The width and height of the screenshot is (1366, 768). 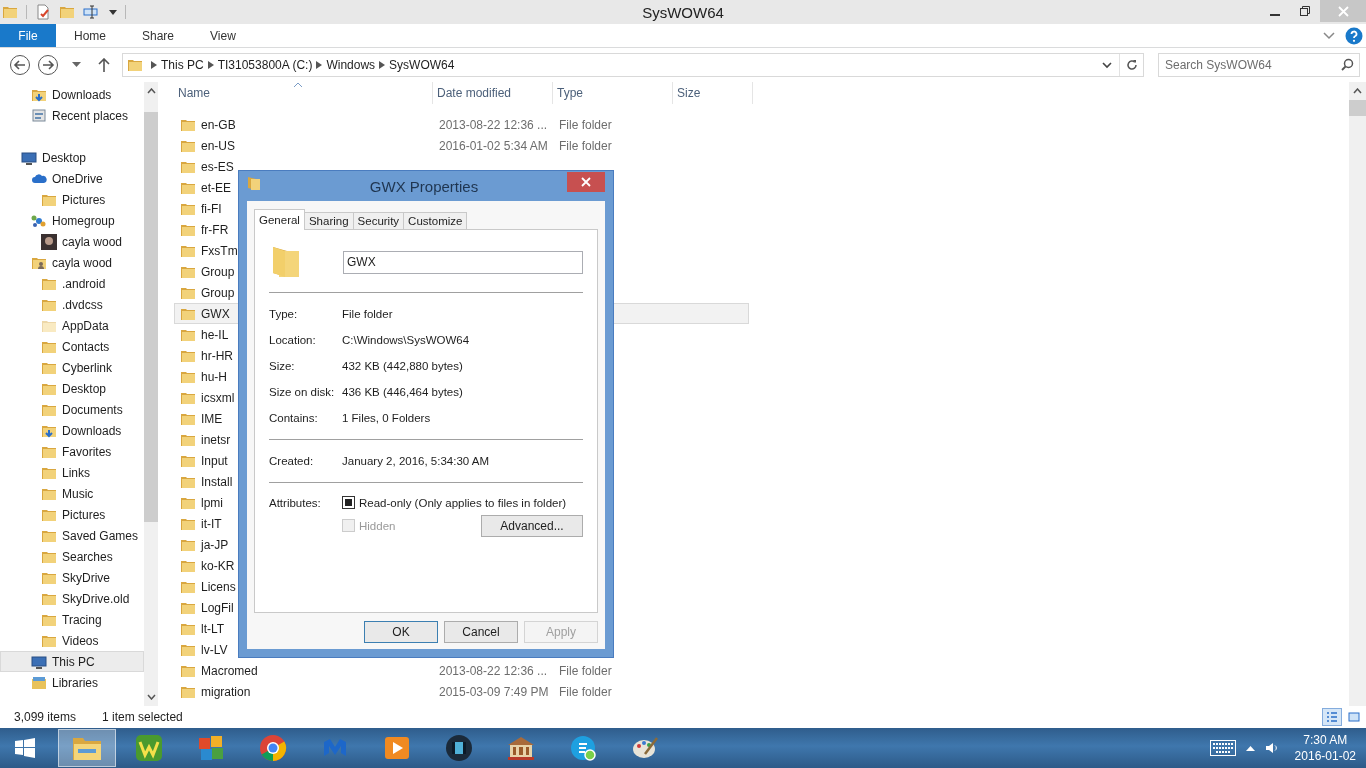 What do you see at coordinates (142, 717) in the screenshot?
I see `selection-count: 1 item selected` at bounding box center [142, 717].